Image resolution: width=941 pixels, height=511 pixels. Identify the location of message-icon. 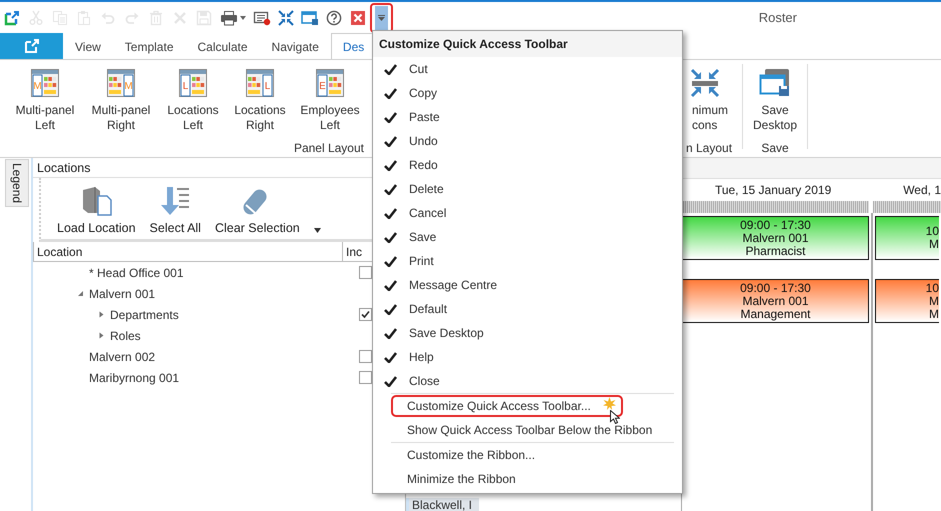
(262, 18).